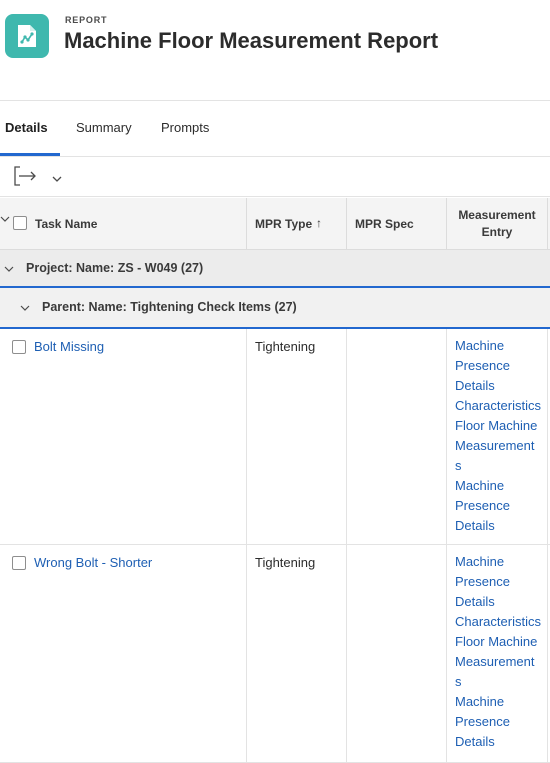  I want to click on column-mpr-type: MPR Type ↑, so click(297, 224).